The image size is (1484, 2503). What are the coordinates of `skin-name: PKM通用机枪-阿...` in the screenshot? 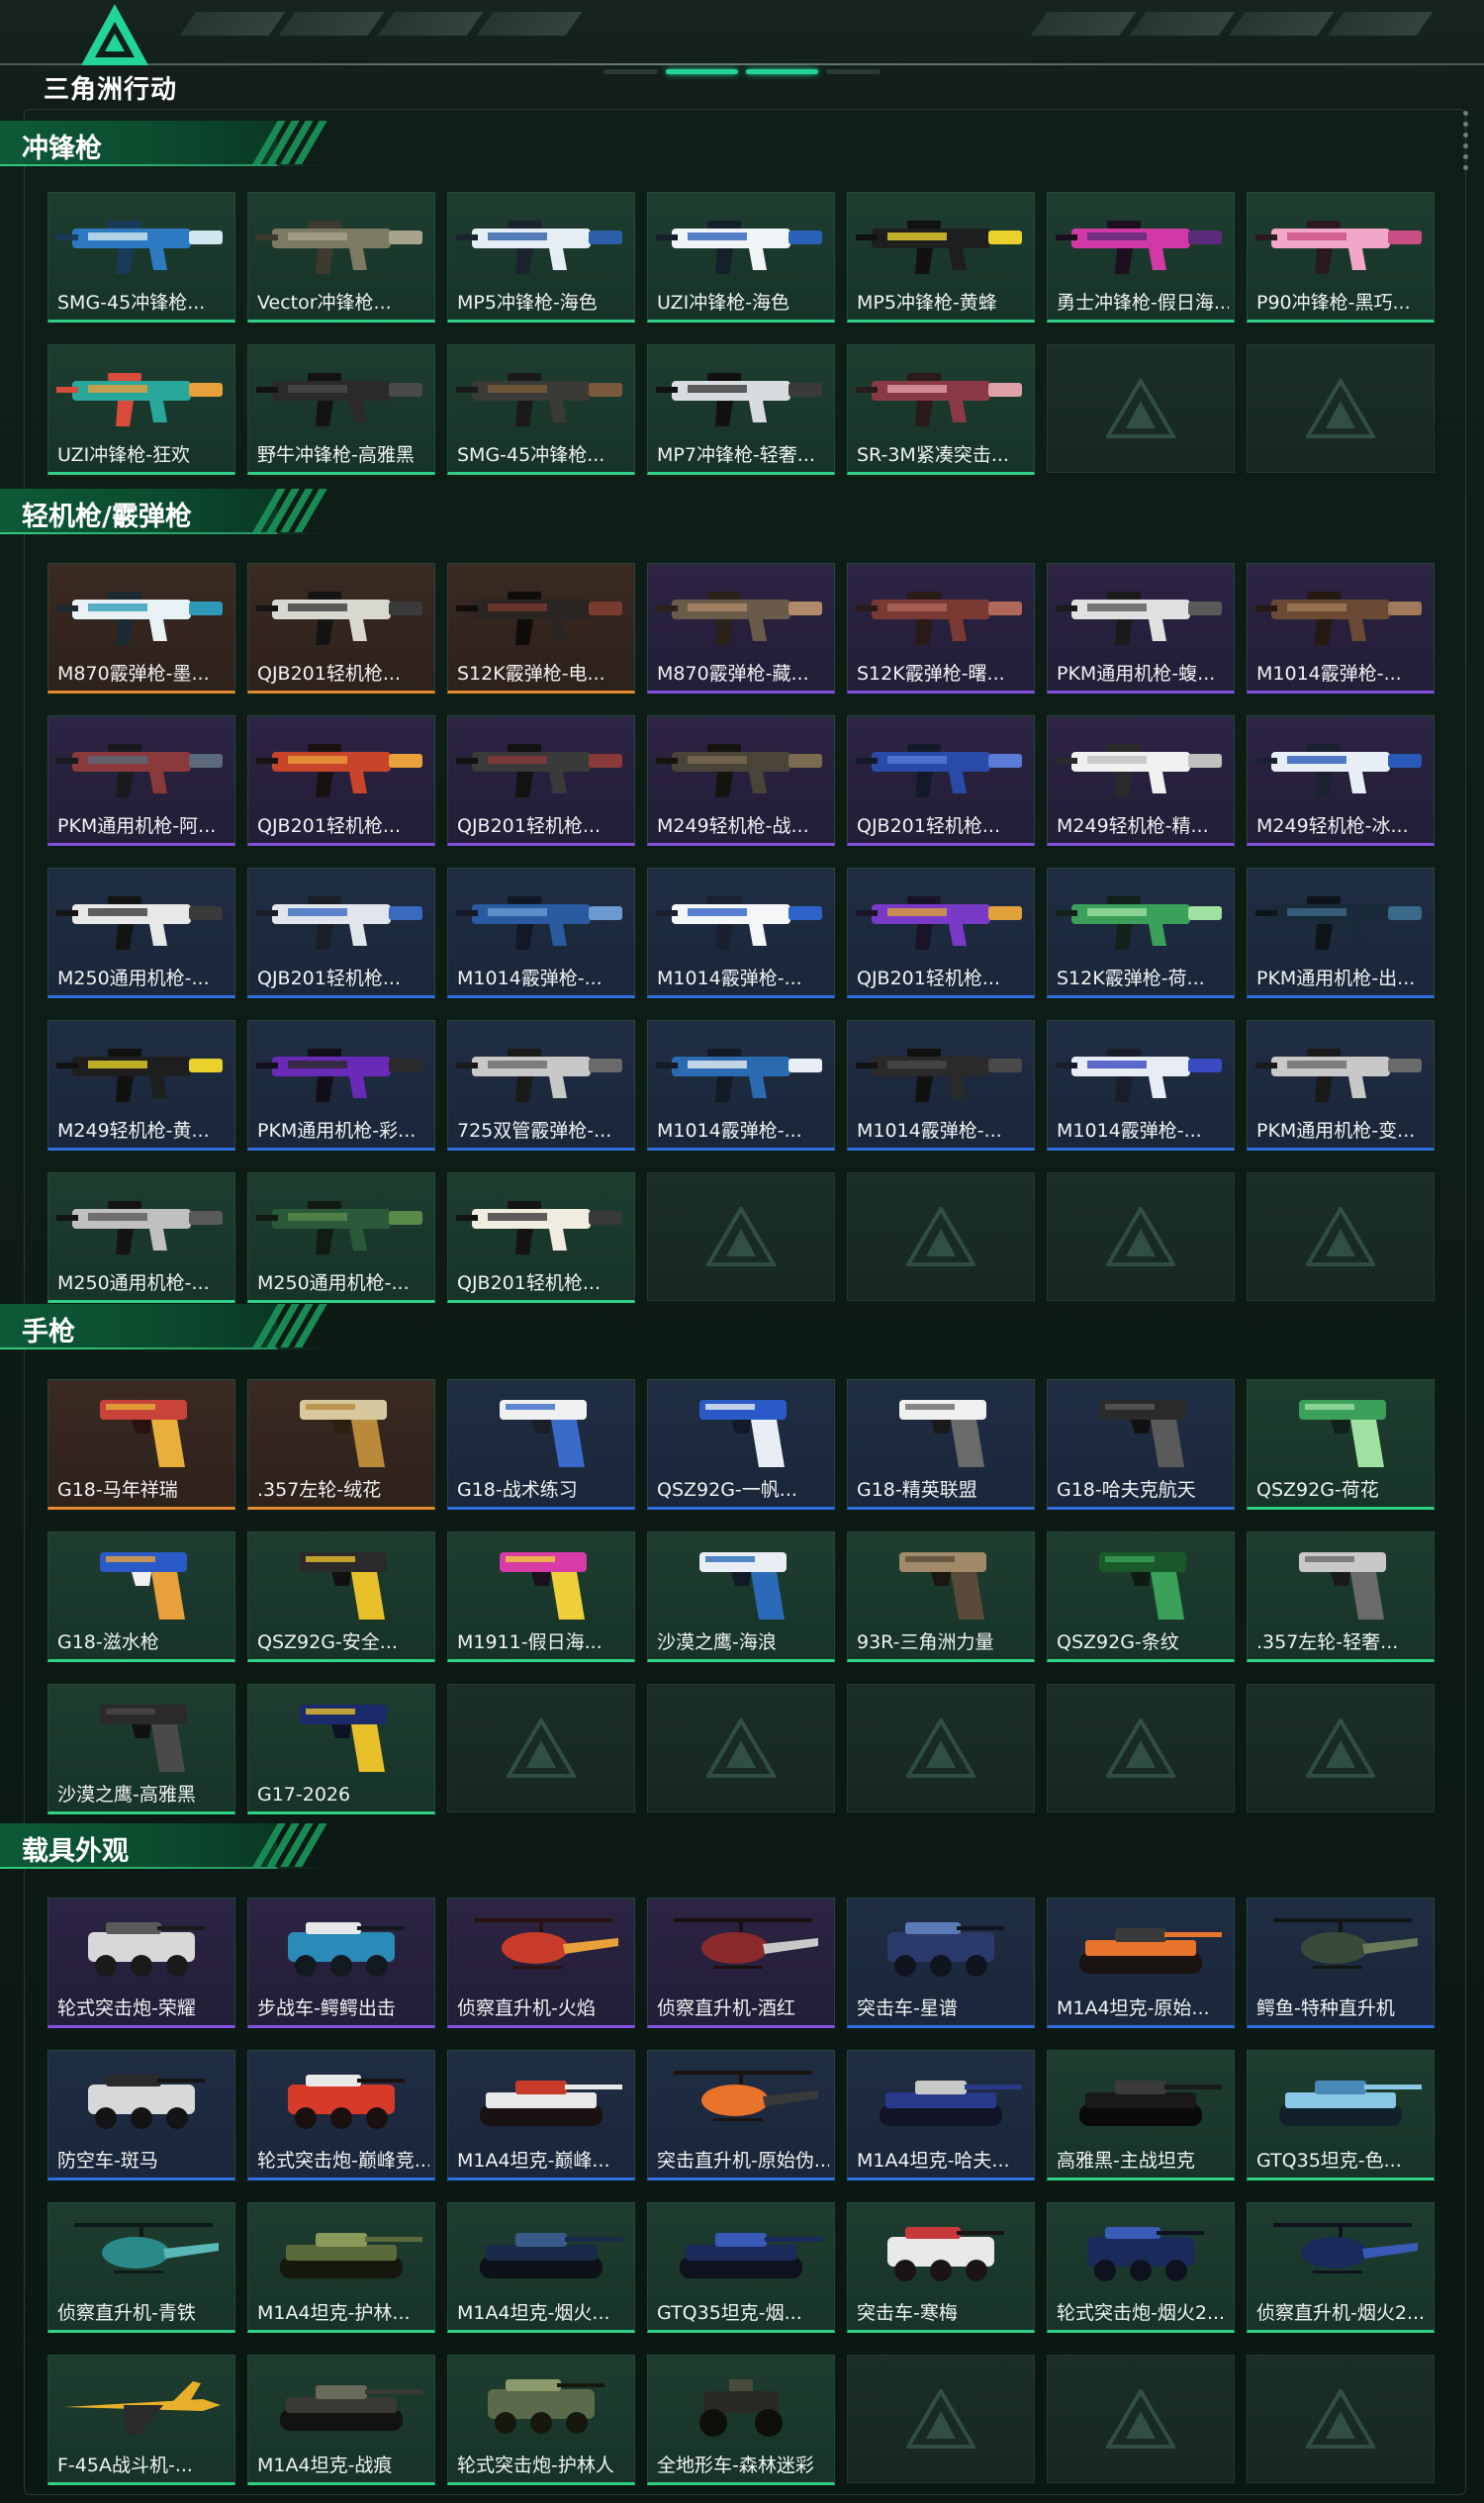 It's located at (137, 826).